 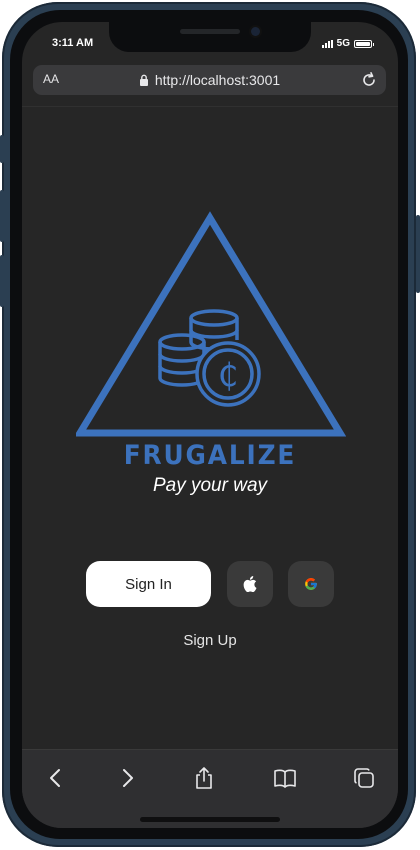 I want to click on sign-up-link: Sign Up, so click(x=210, y=640).